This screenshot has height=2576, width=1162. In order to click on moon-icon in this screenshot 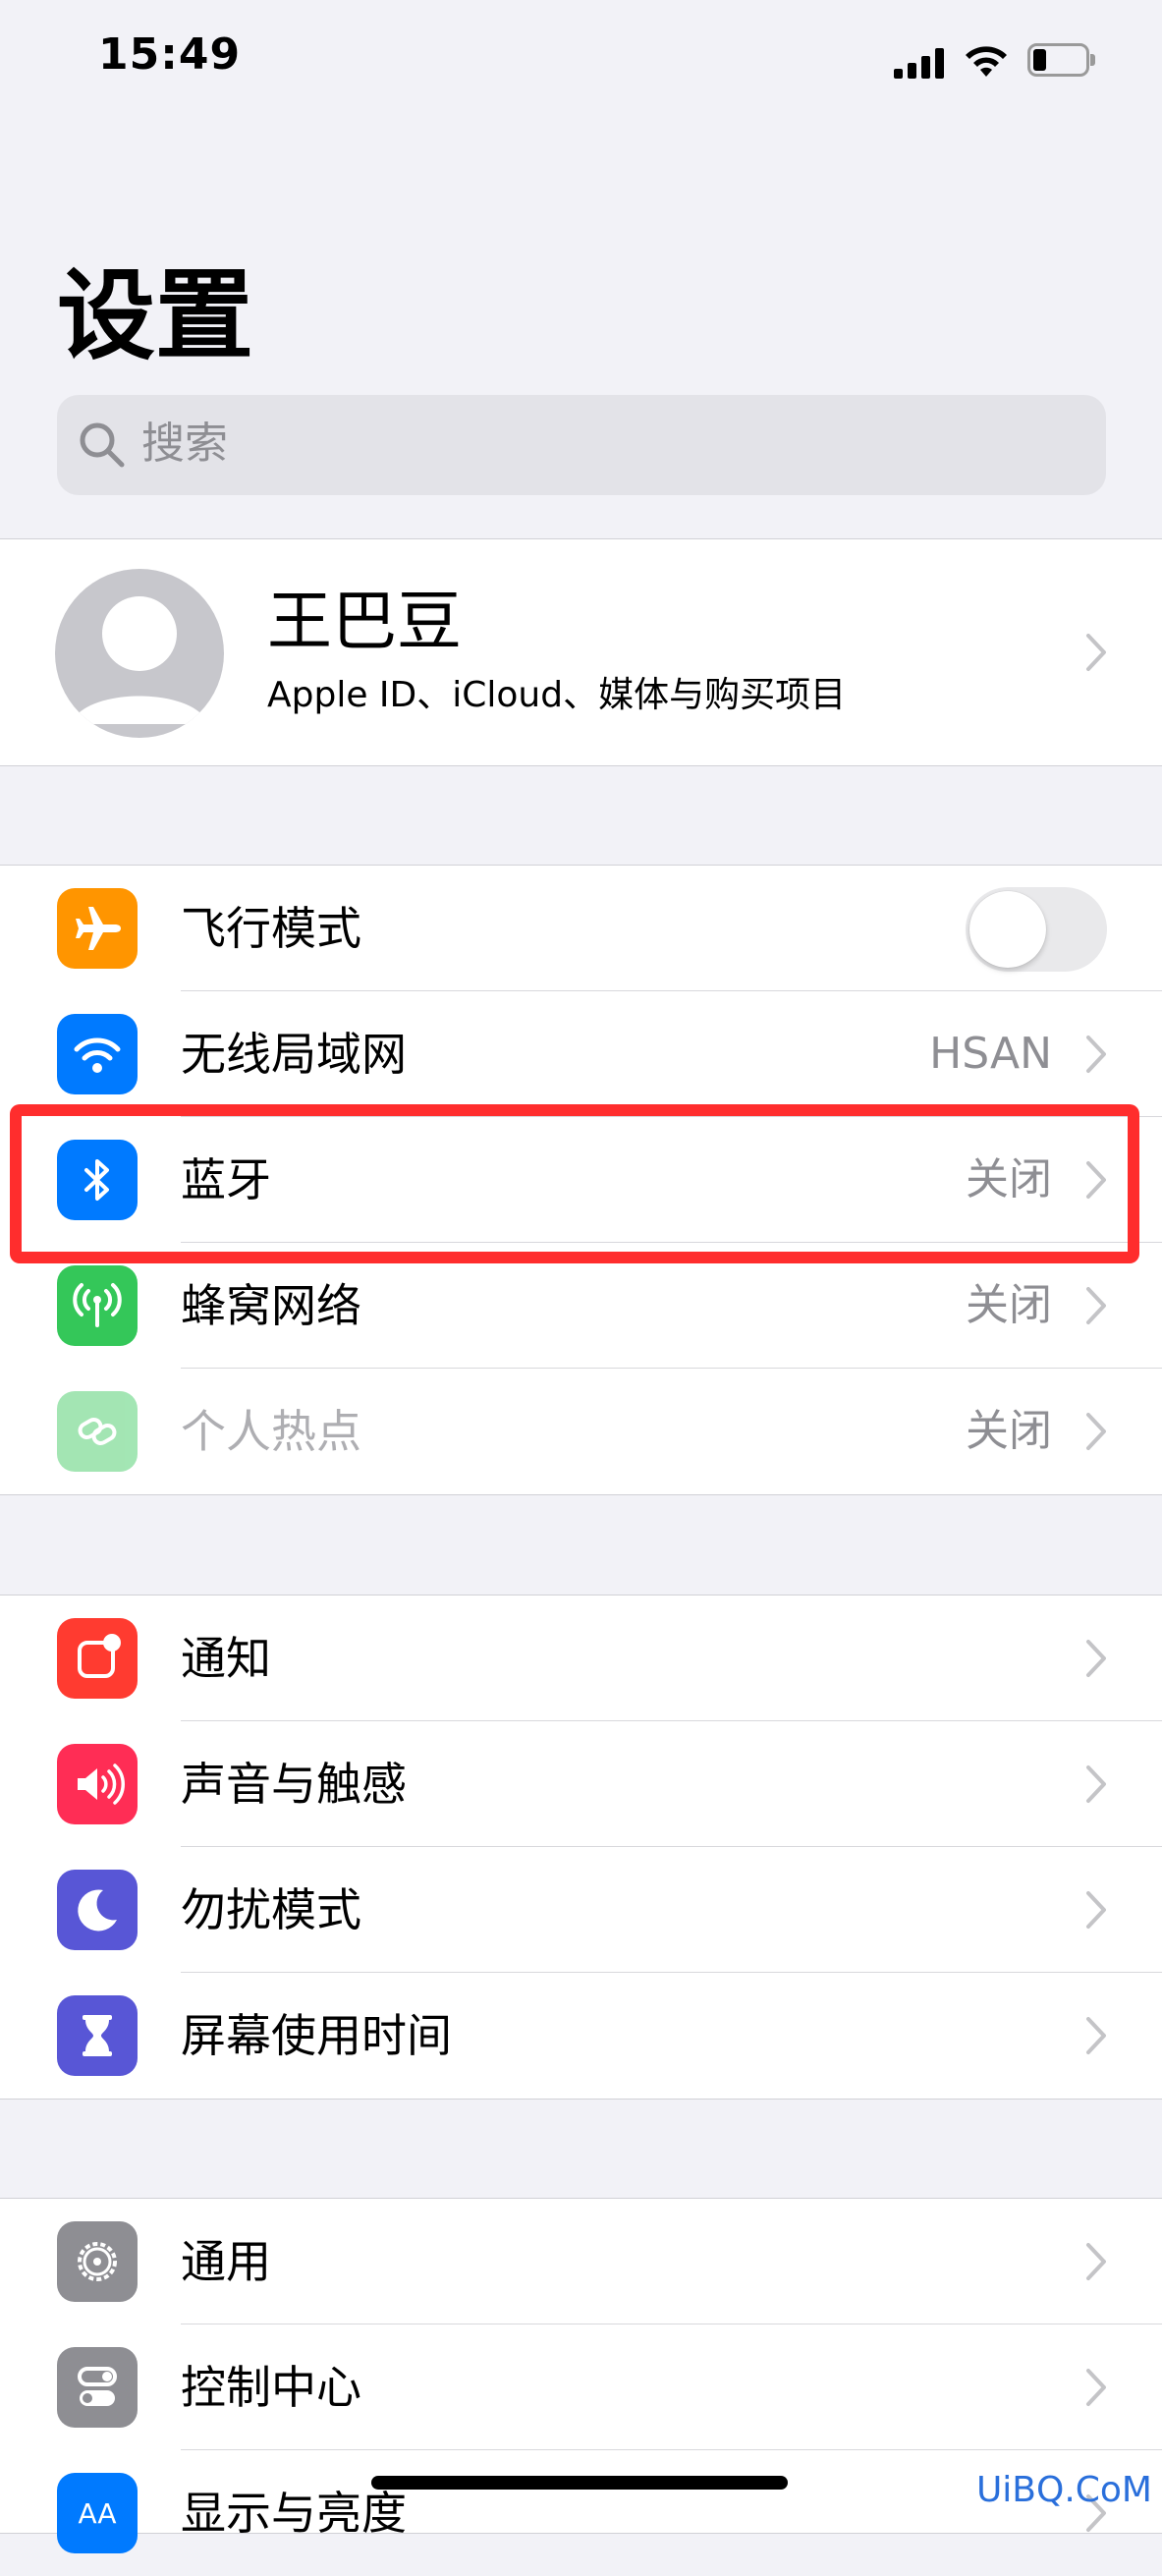, I will do `click(98, 1910)`.